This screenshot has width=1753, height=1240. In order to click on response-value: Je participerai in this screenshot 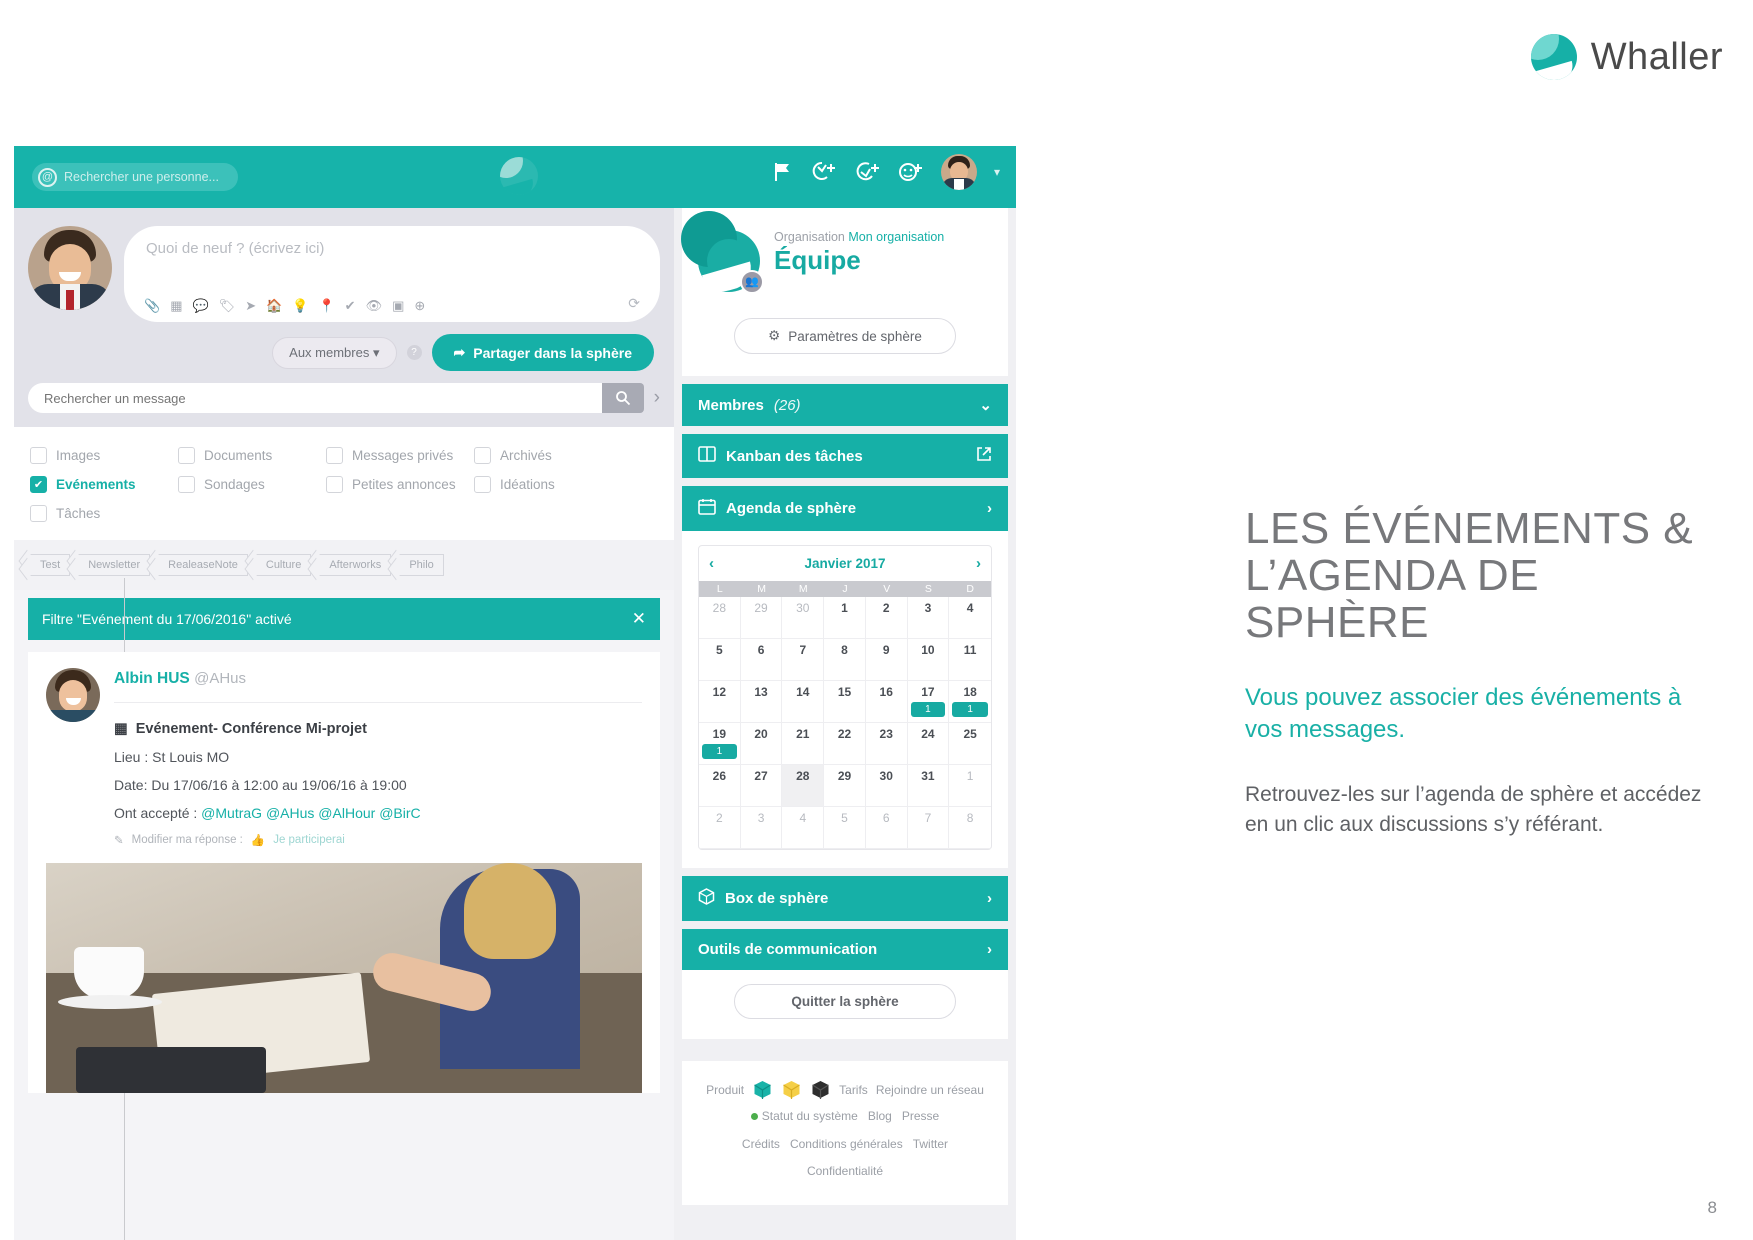, I will do `click(309, 840)`.